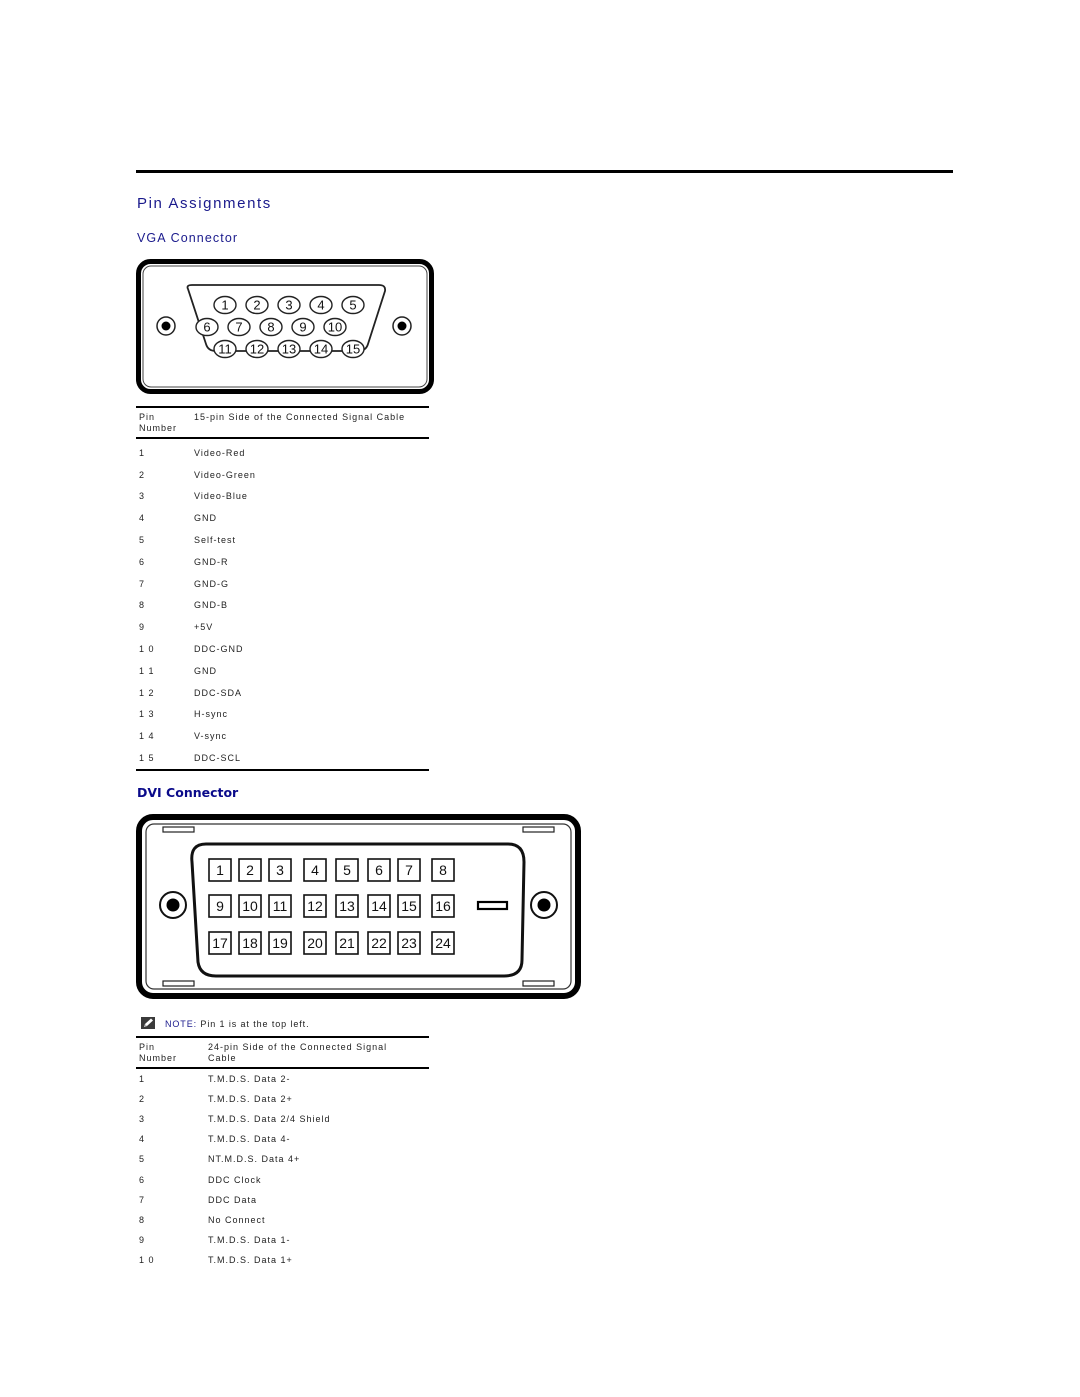 The image size is (1080, 1397). Describe the element at coordinates (218, 692) in the screenshot. I see `signal-cell: DDC-SDA` at that location.